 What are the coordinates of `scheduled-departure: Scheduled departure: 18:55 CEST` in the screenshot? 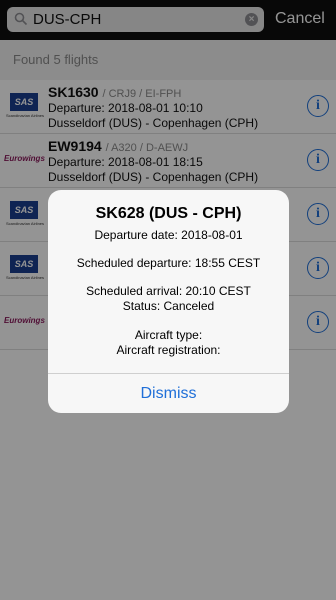 It's located at (168, 263).